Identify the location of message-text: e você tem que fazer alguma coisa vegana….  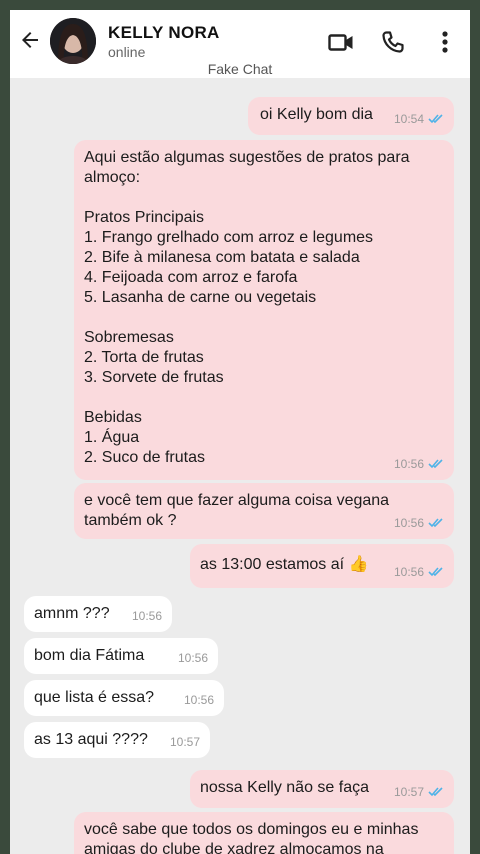
(239, 510).